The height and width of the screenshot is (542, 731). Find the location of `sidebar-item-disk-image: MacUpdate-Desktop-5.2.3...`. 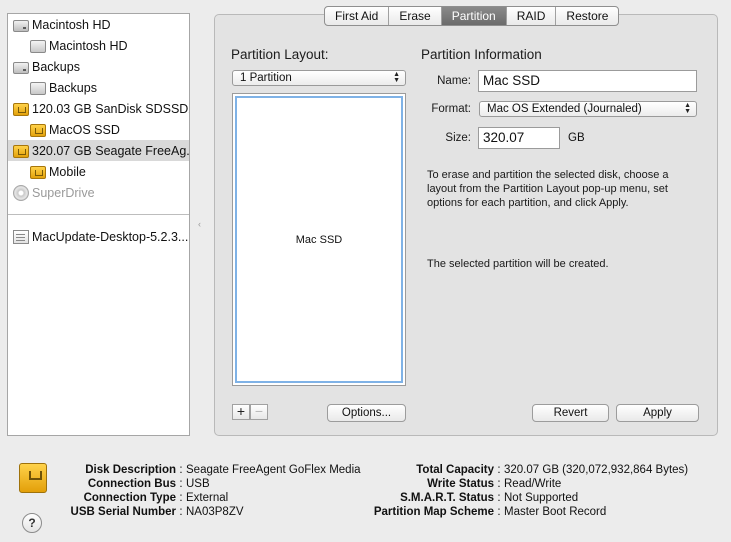

sidebar-item-disk-image: MacUpdate-Desktop-5.2.3... is located at coordinates (98, 236).